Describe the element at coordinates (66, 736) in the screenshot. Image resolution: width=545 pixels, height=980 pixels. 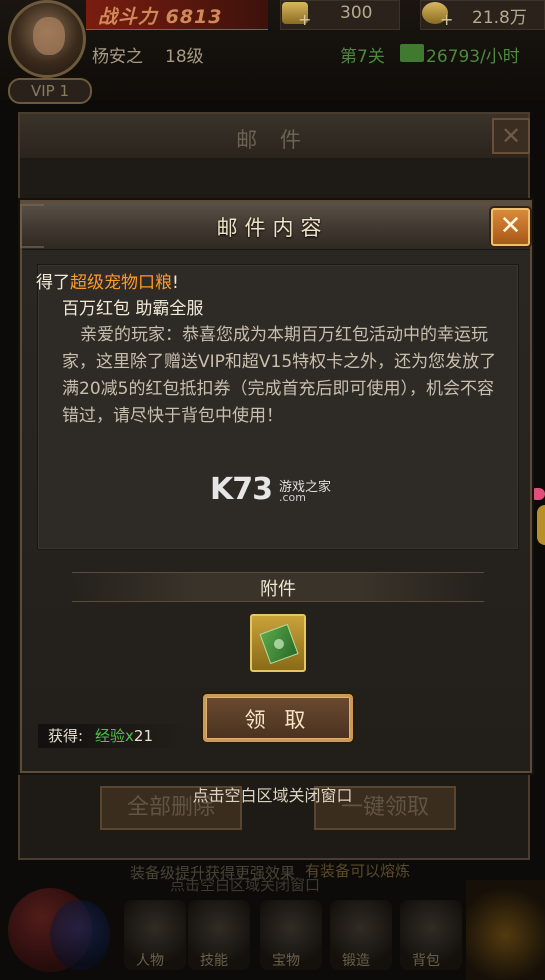
I see `reward-label: 获得:` at that location.